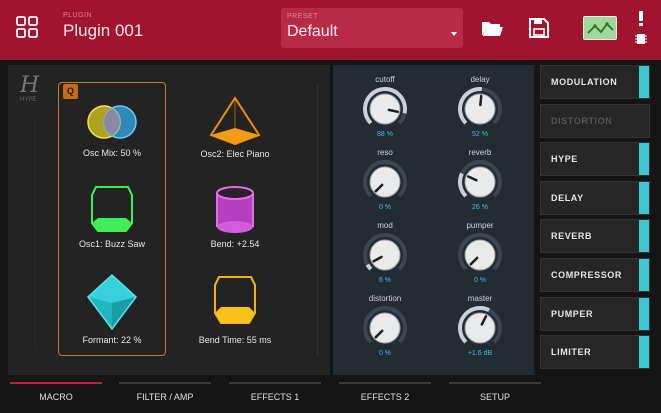  What do you see at coordinates (582, 120) in the screenshot?
I see `fx-label: DISTORTION` at bounding box center [582, 120].